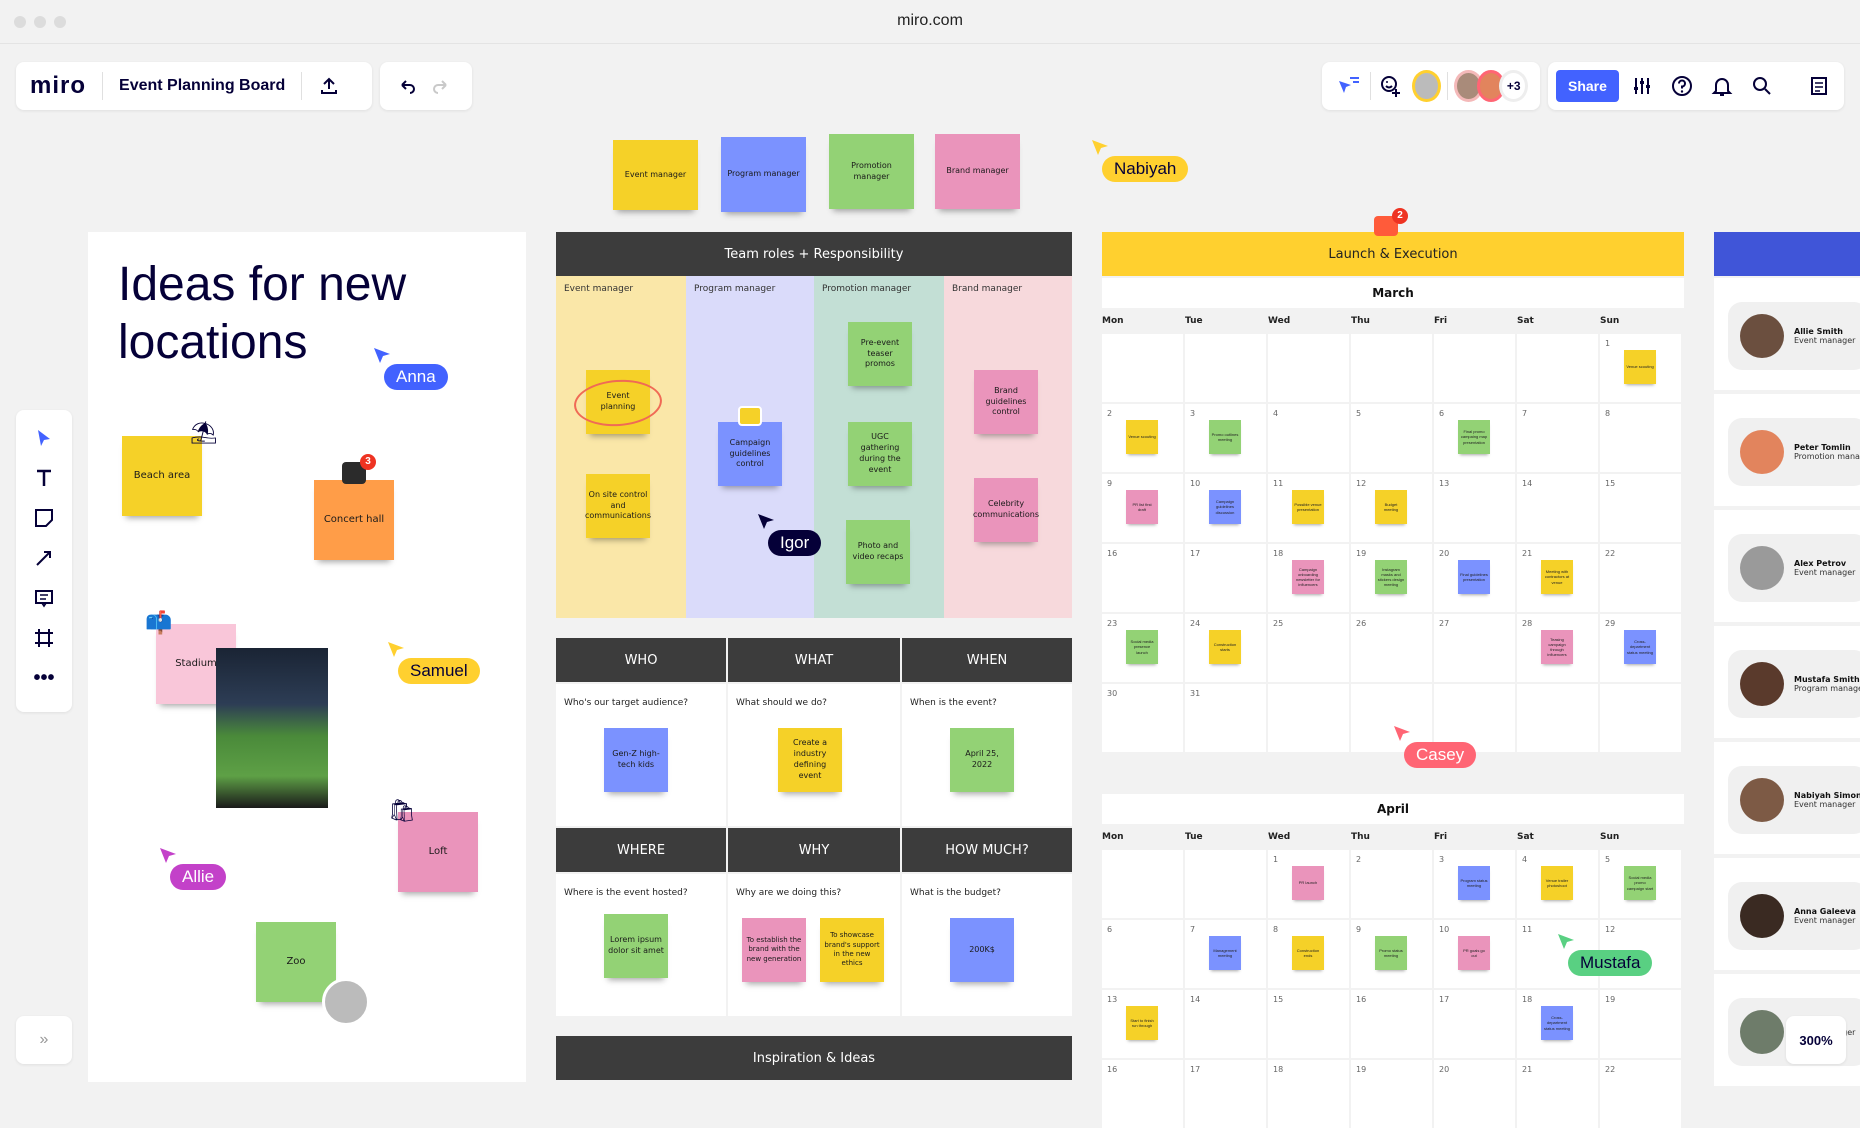 Image resolution: width=1860 pixels, height=1128 pixels. I want to click on calendar-event-sticky: Teasing campaign through influencers, so click(1557, 647).